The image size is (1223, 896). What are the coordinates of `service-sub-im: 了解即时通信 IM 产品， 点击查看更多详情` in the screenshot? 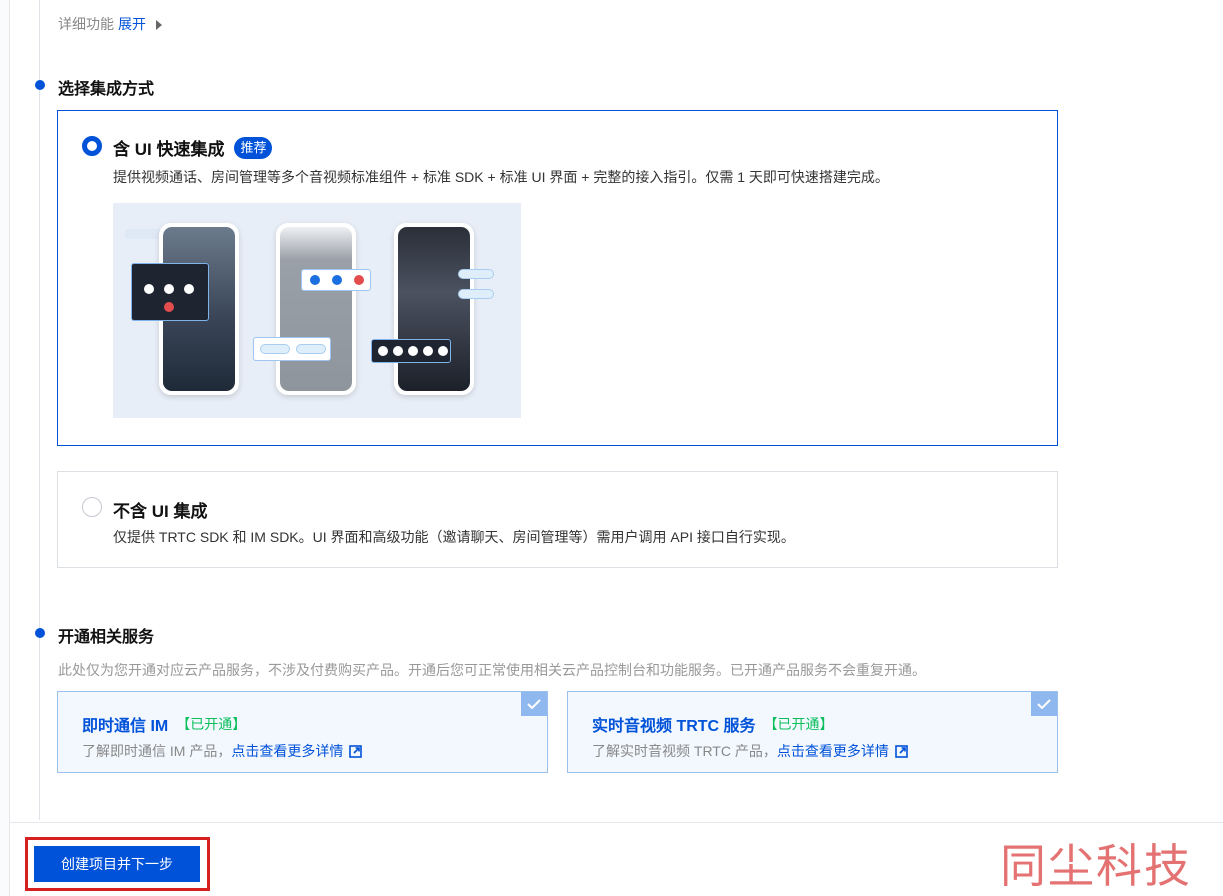 It's located at (222, 751).